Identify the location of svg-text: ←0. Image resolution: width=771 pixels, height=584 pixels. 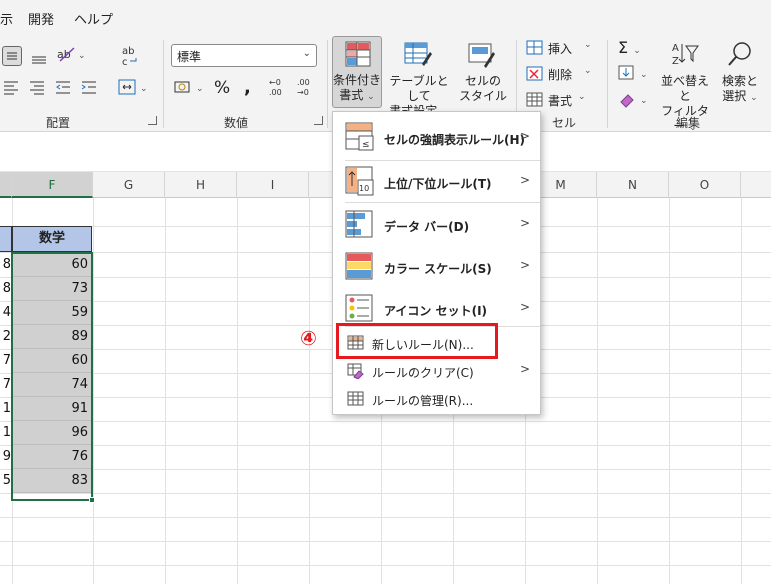
(275, 82).